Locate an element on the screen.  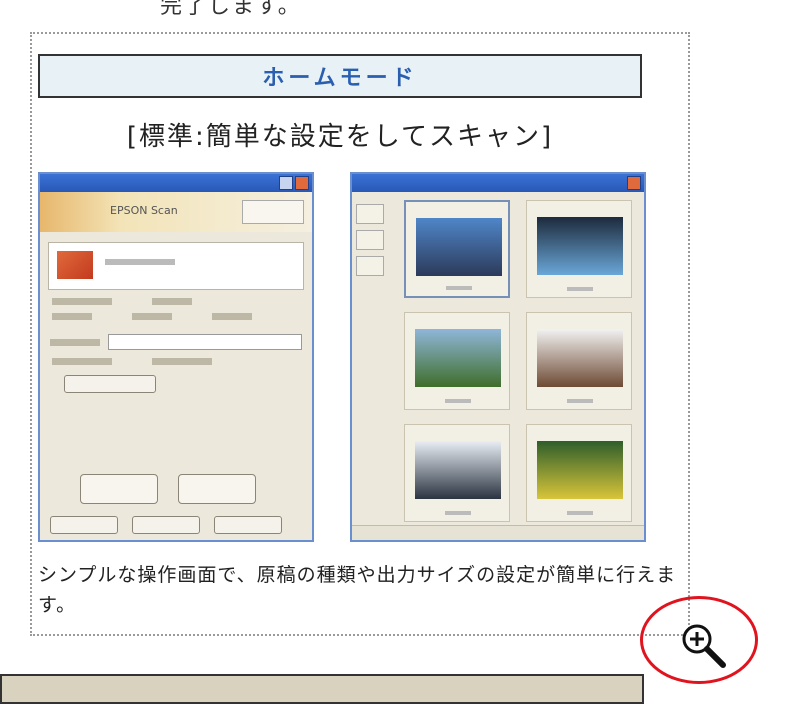
document-text-placeholder is located at coordinates (140, 262).